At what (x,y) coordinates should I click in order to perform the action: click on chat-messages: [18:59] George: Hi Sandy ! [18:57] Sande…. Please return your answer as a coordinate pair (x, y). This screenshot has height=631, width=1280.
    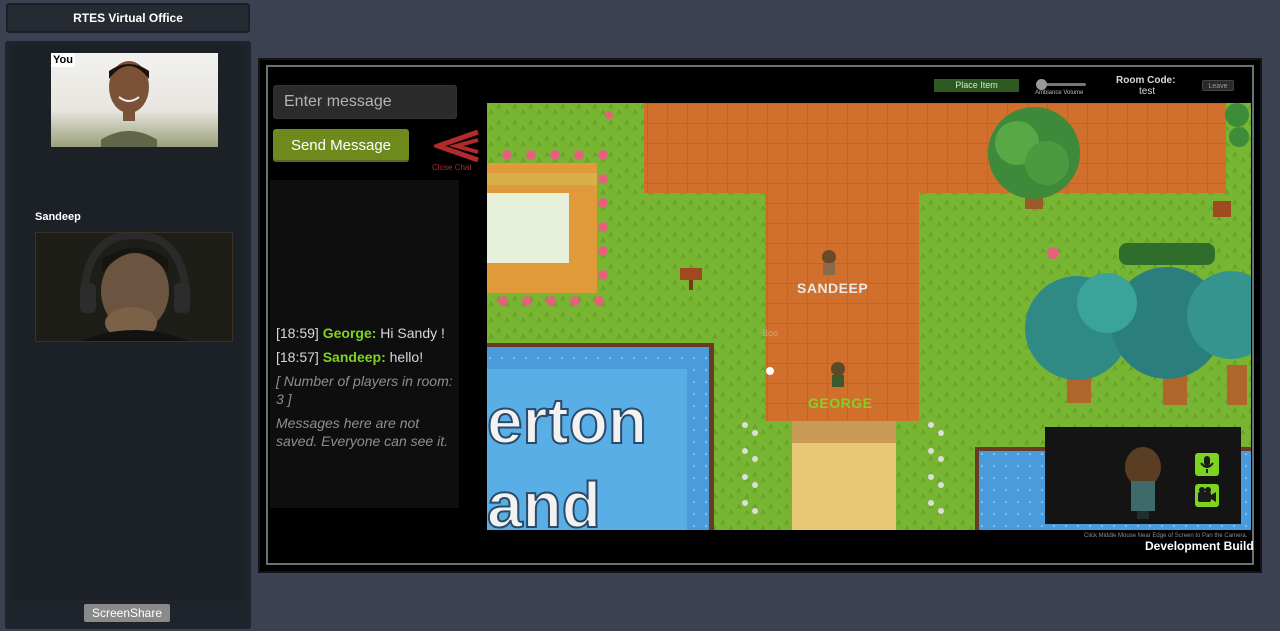
    Looking at the image, I should click on (366, 390).